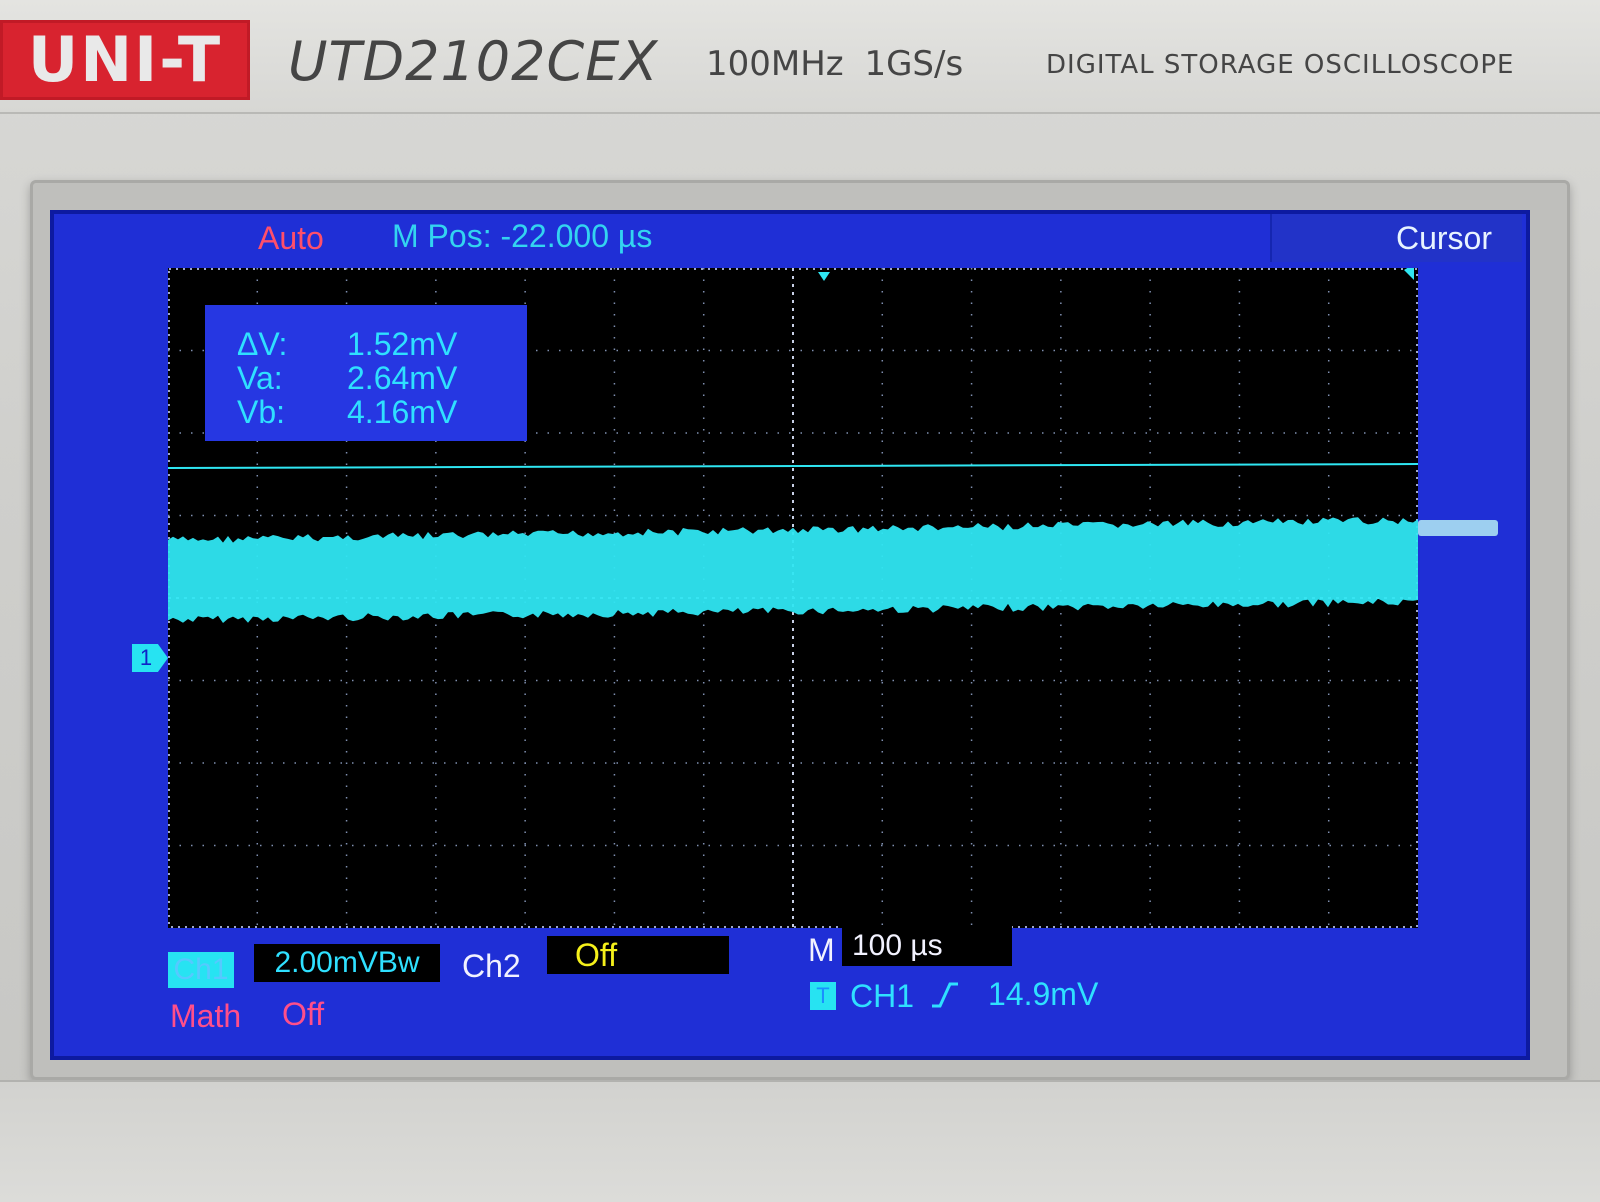 The height and width of the screenshot is (1202, 1600). Describe the element at coordinates (205, 1016) in the screenshot. I see `math-channel-label: Math` at that location.